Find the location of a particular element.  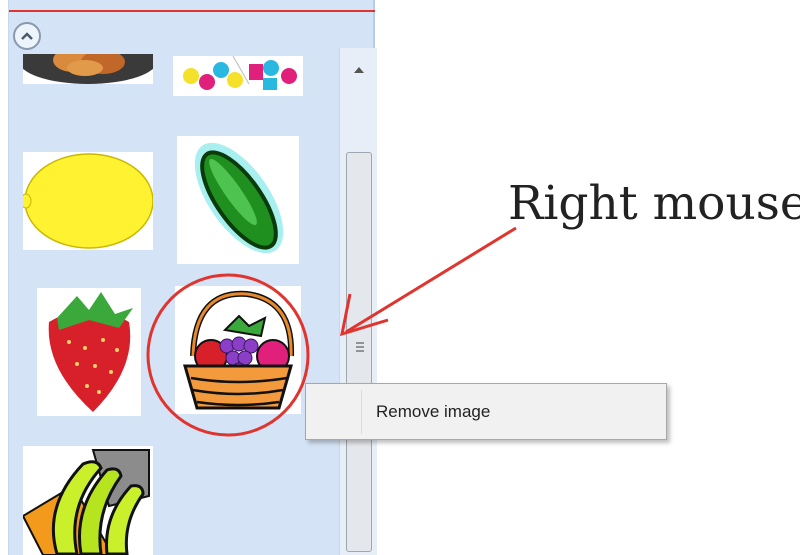

annotation-label: Right mouse is located at coordinates (654, 203).